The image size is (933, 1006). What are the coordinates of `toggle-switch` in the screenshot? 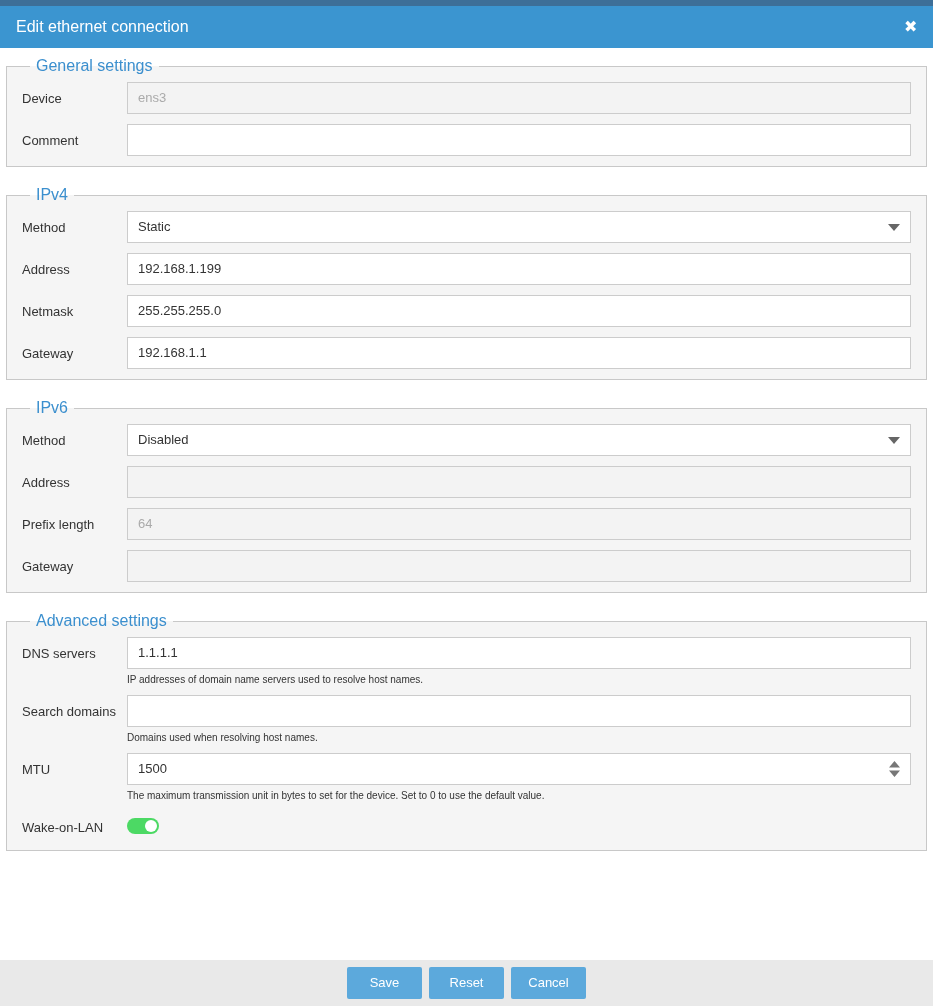 It's located at (143, 826).